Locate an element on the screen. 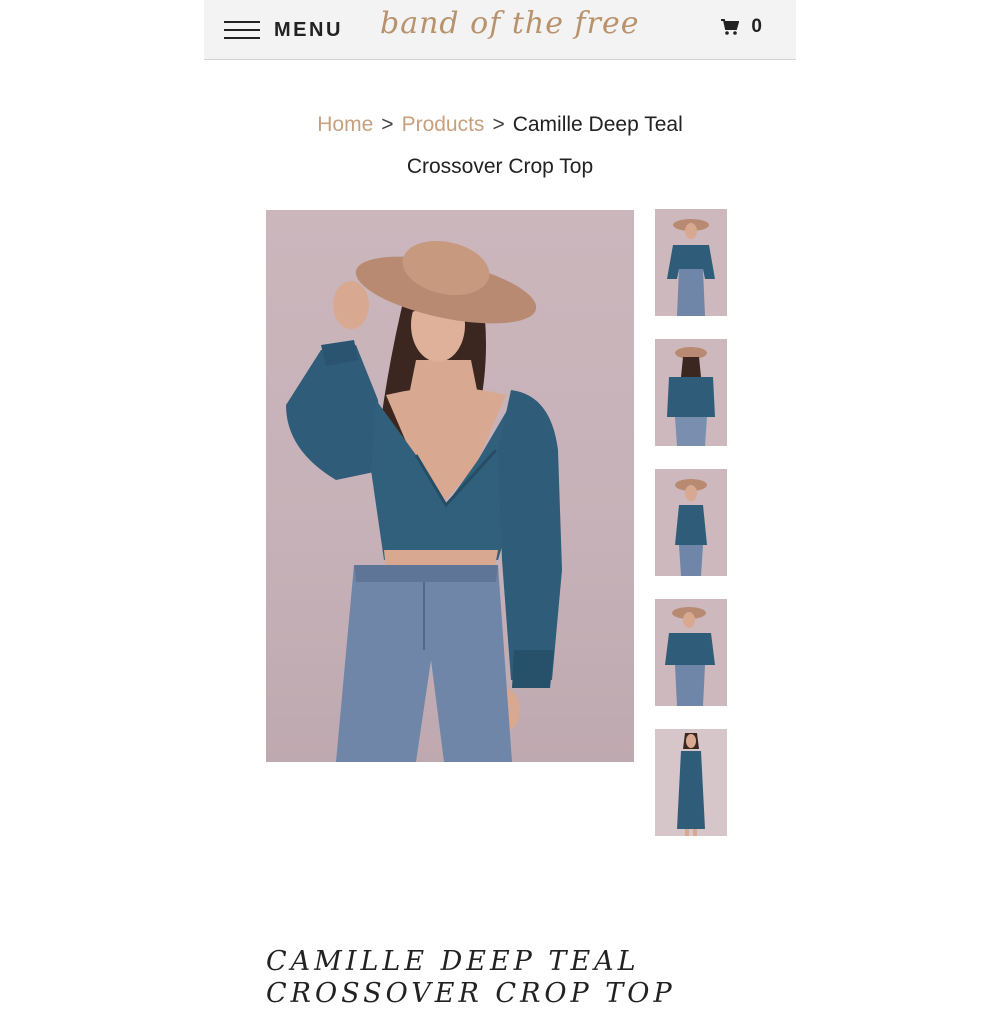  thumbnail-front-full is located at coordinates (691, 652).